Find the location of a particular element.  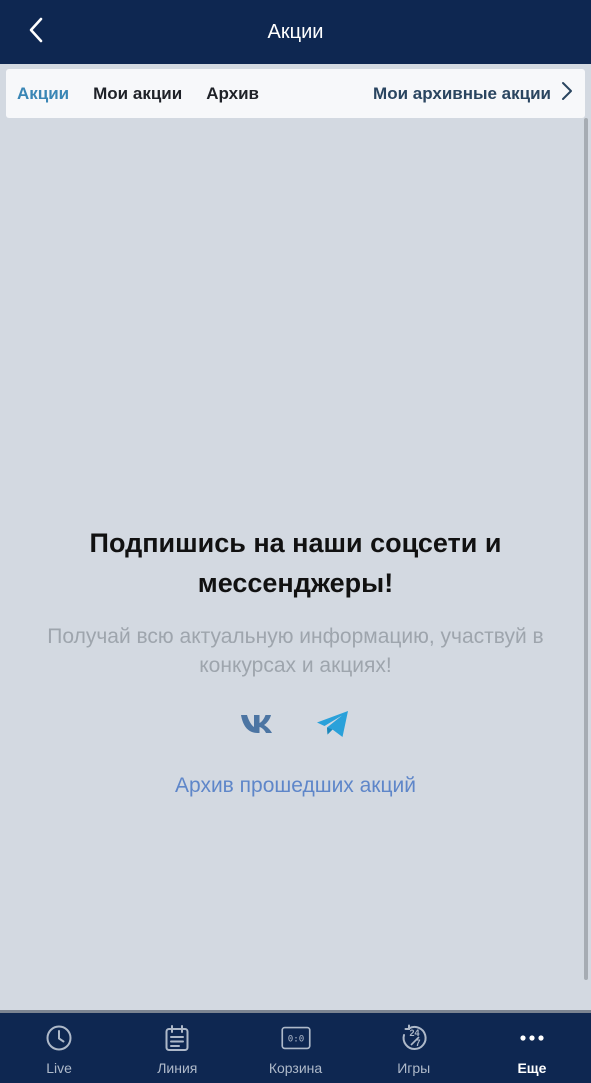

social-links is located at coordinates (295, 724).